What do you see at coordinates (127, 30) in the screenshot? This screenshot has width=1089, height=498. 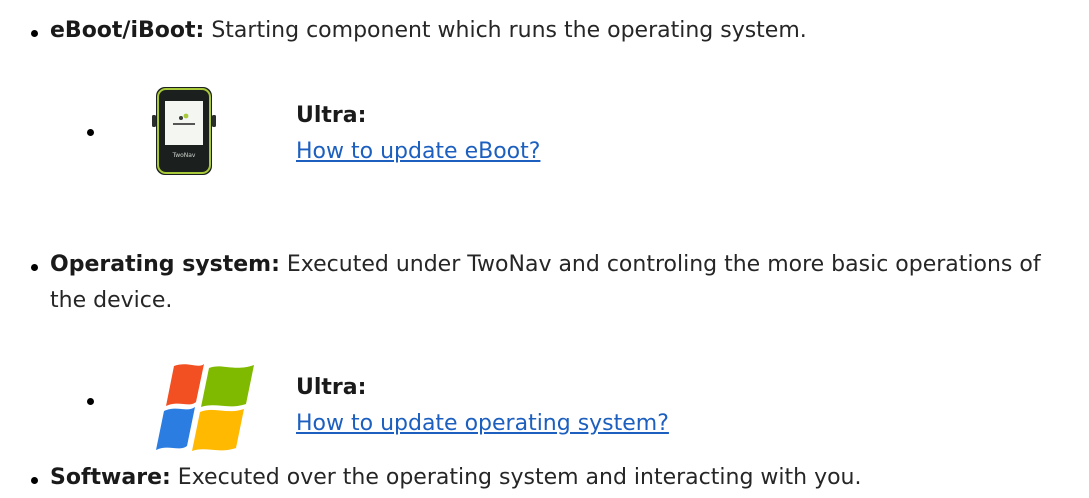 I see `item-term: eBoot/iBoot:` at bounding box center [127, 30].